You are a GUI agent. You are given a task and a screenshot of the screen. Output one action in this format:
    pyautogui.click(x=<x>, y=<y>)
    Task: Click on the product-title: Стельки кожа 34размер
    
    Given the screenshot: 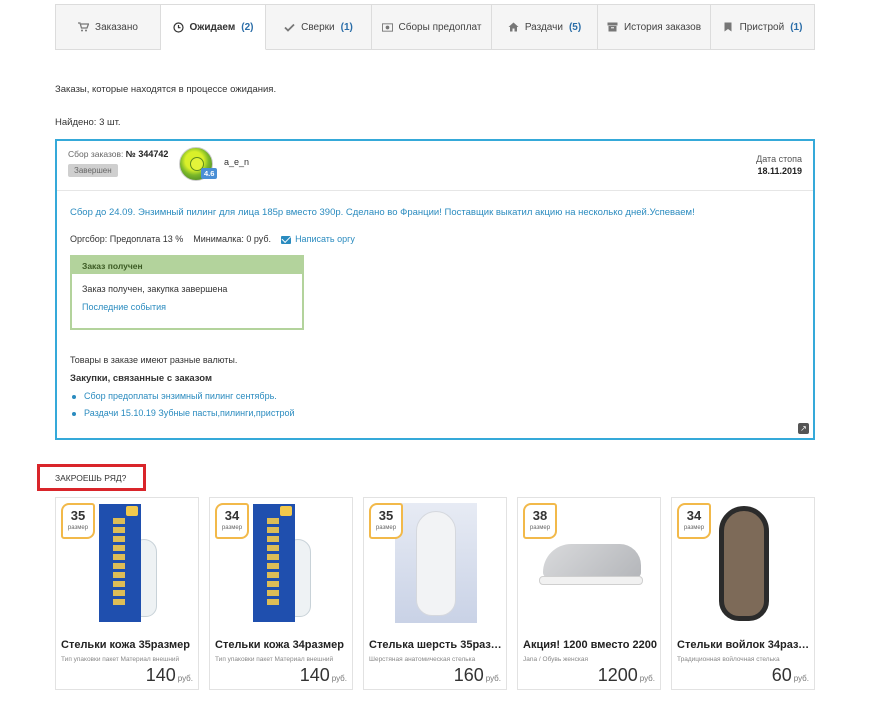 What is the action you would take?
    pyautogui.click(x=282, y=645)
    